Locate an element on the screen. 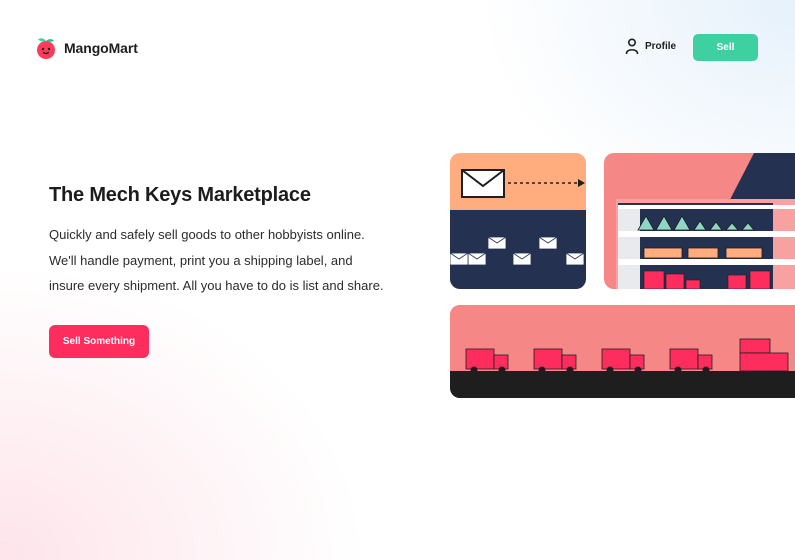 This screenshot has height=560, width=795. delivery-illustration is located at coordinates (622, 351).